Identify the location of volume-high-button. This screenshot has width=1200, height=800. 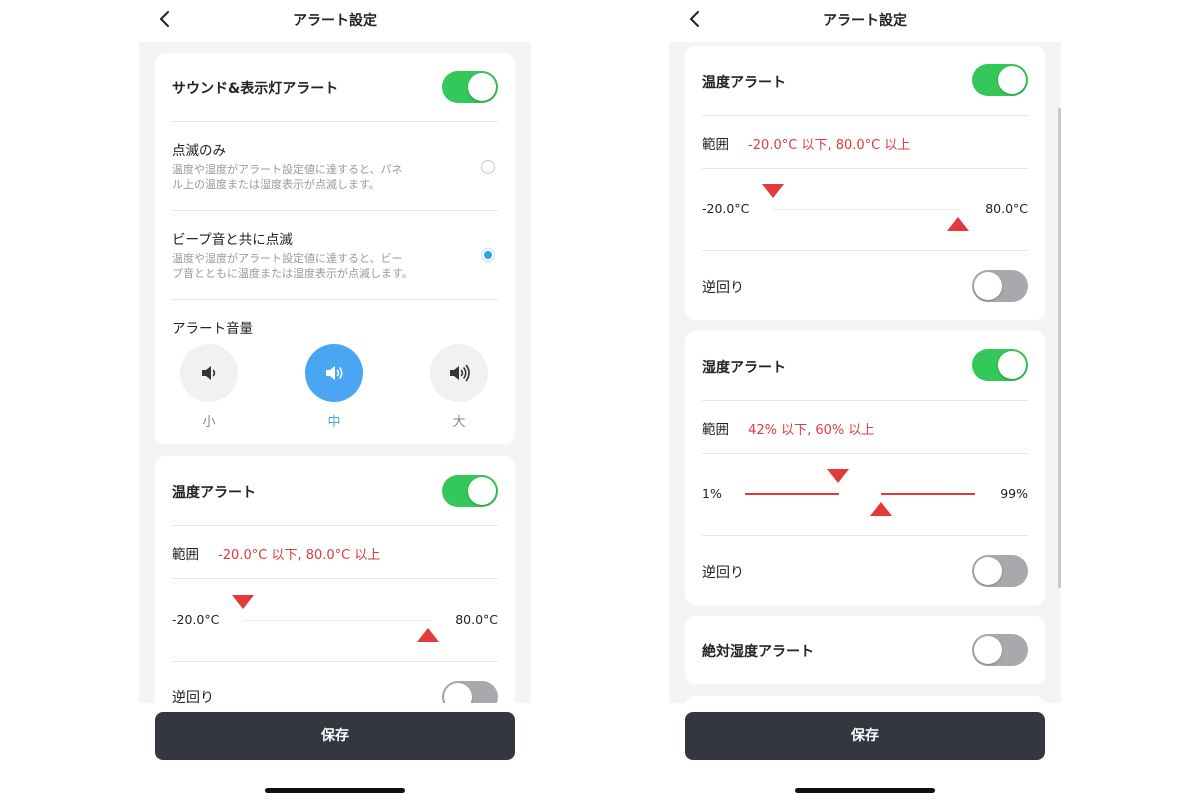
(459, 373).